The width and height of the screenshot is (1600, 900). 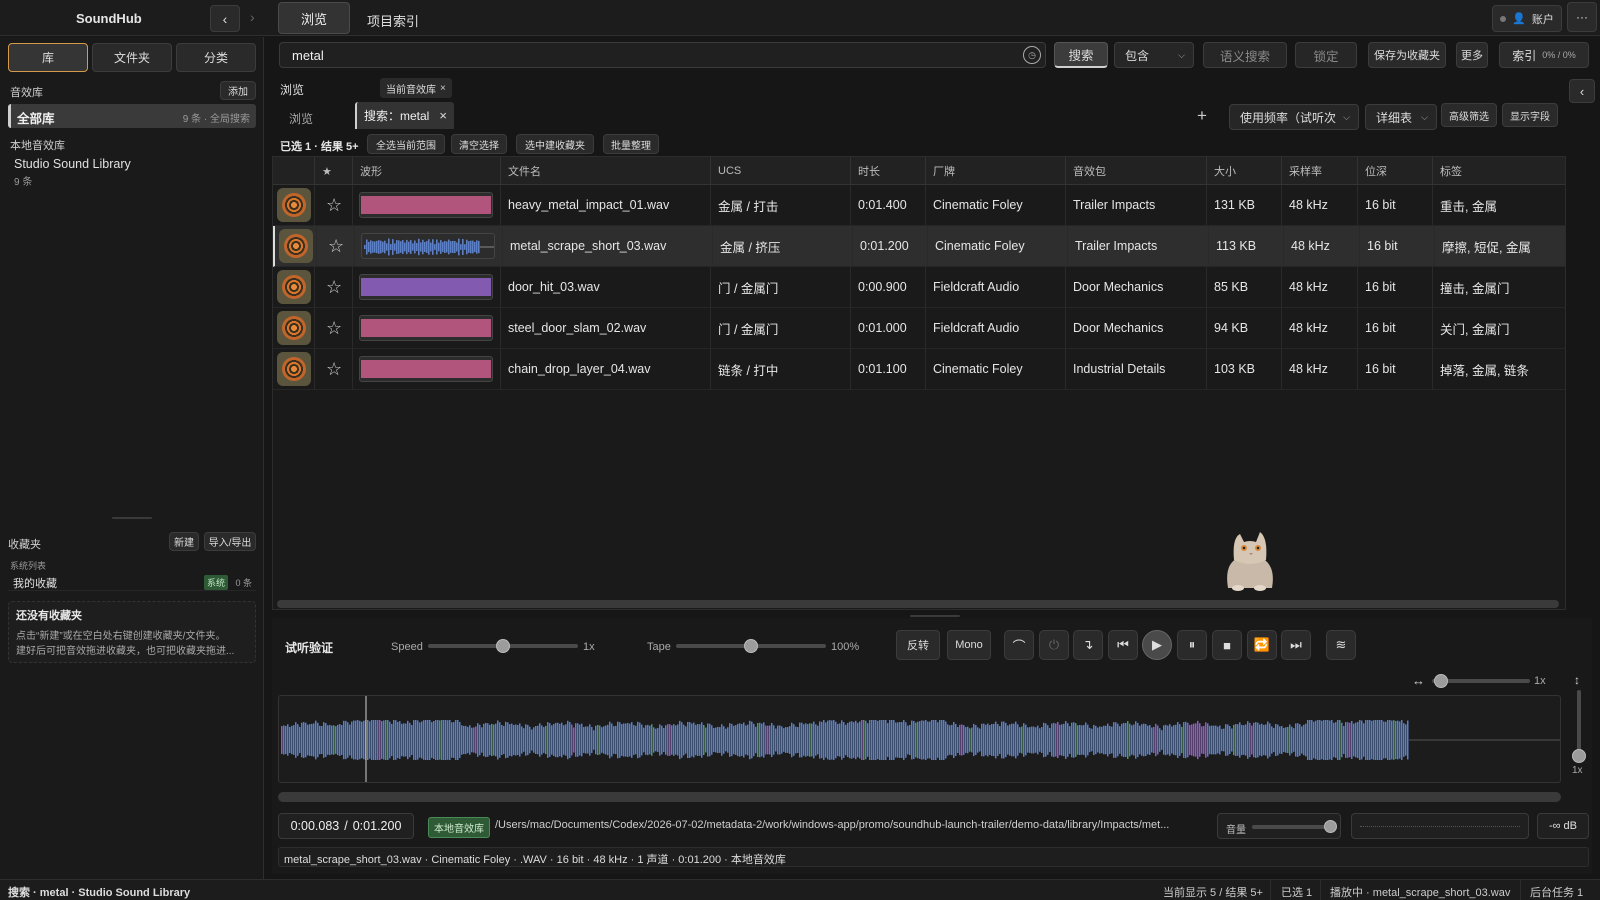 What do you see at coordinates (1136, 328) in the screenshot?
I see `cell-pack: Door Mechanics` at bounding box center [1136, 328].